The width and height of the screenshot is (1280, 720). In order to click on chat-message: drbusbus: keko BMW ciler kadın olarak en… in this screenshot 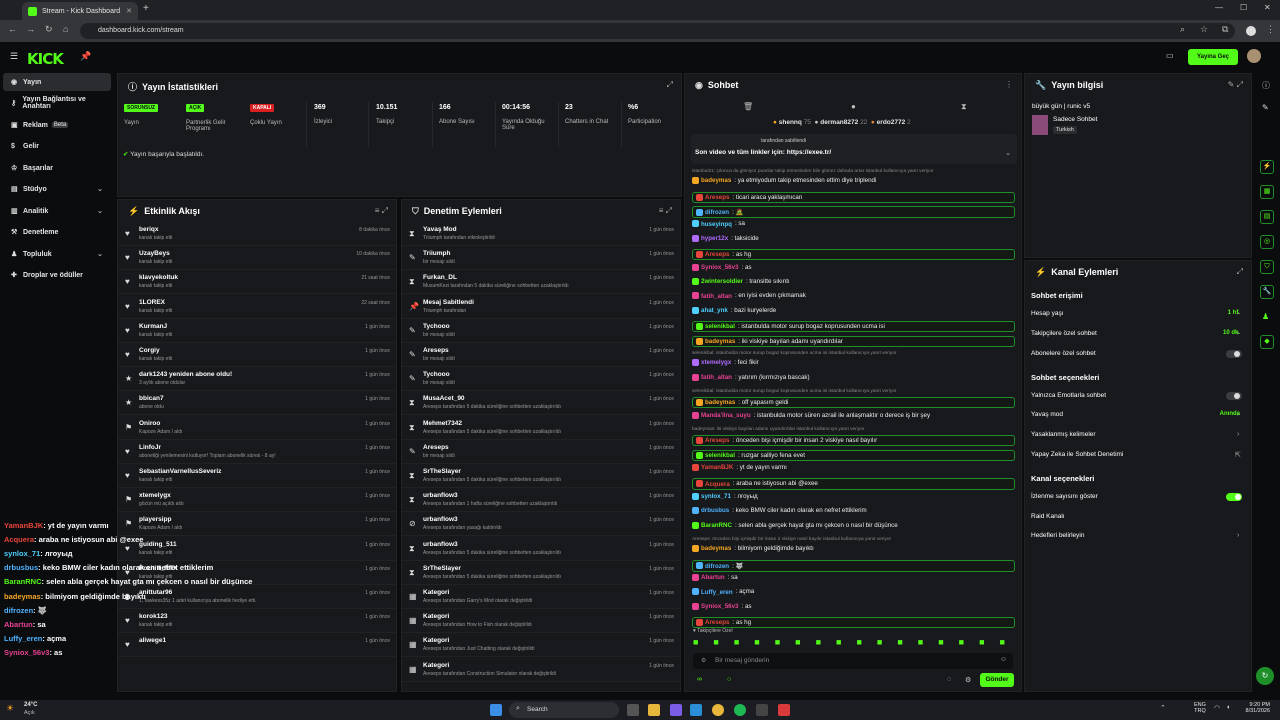, I will do `click(779, 510)`.